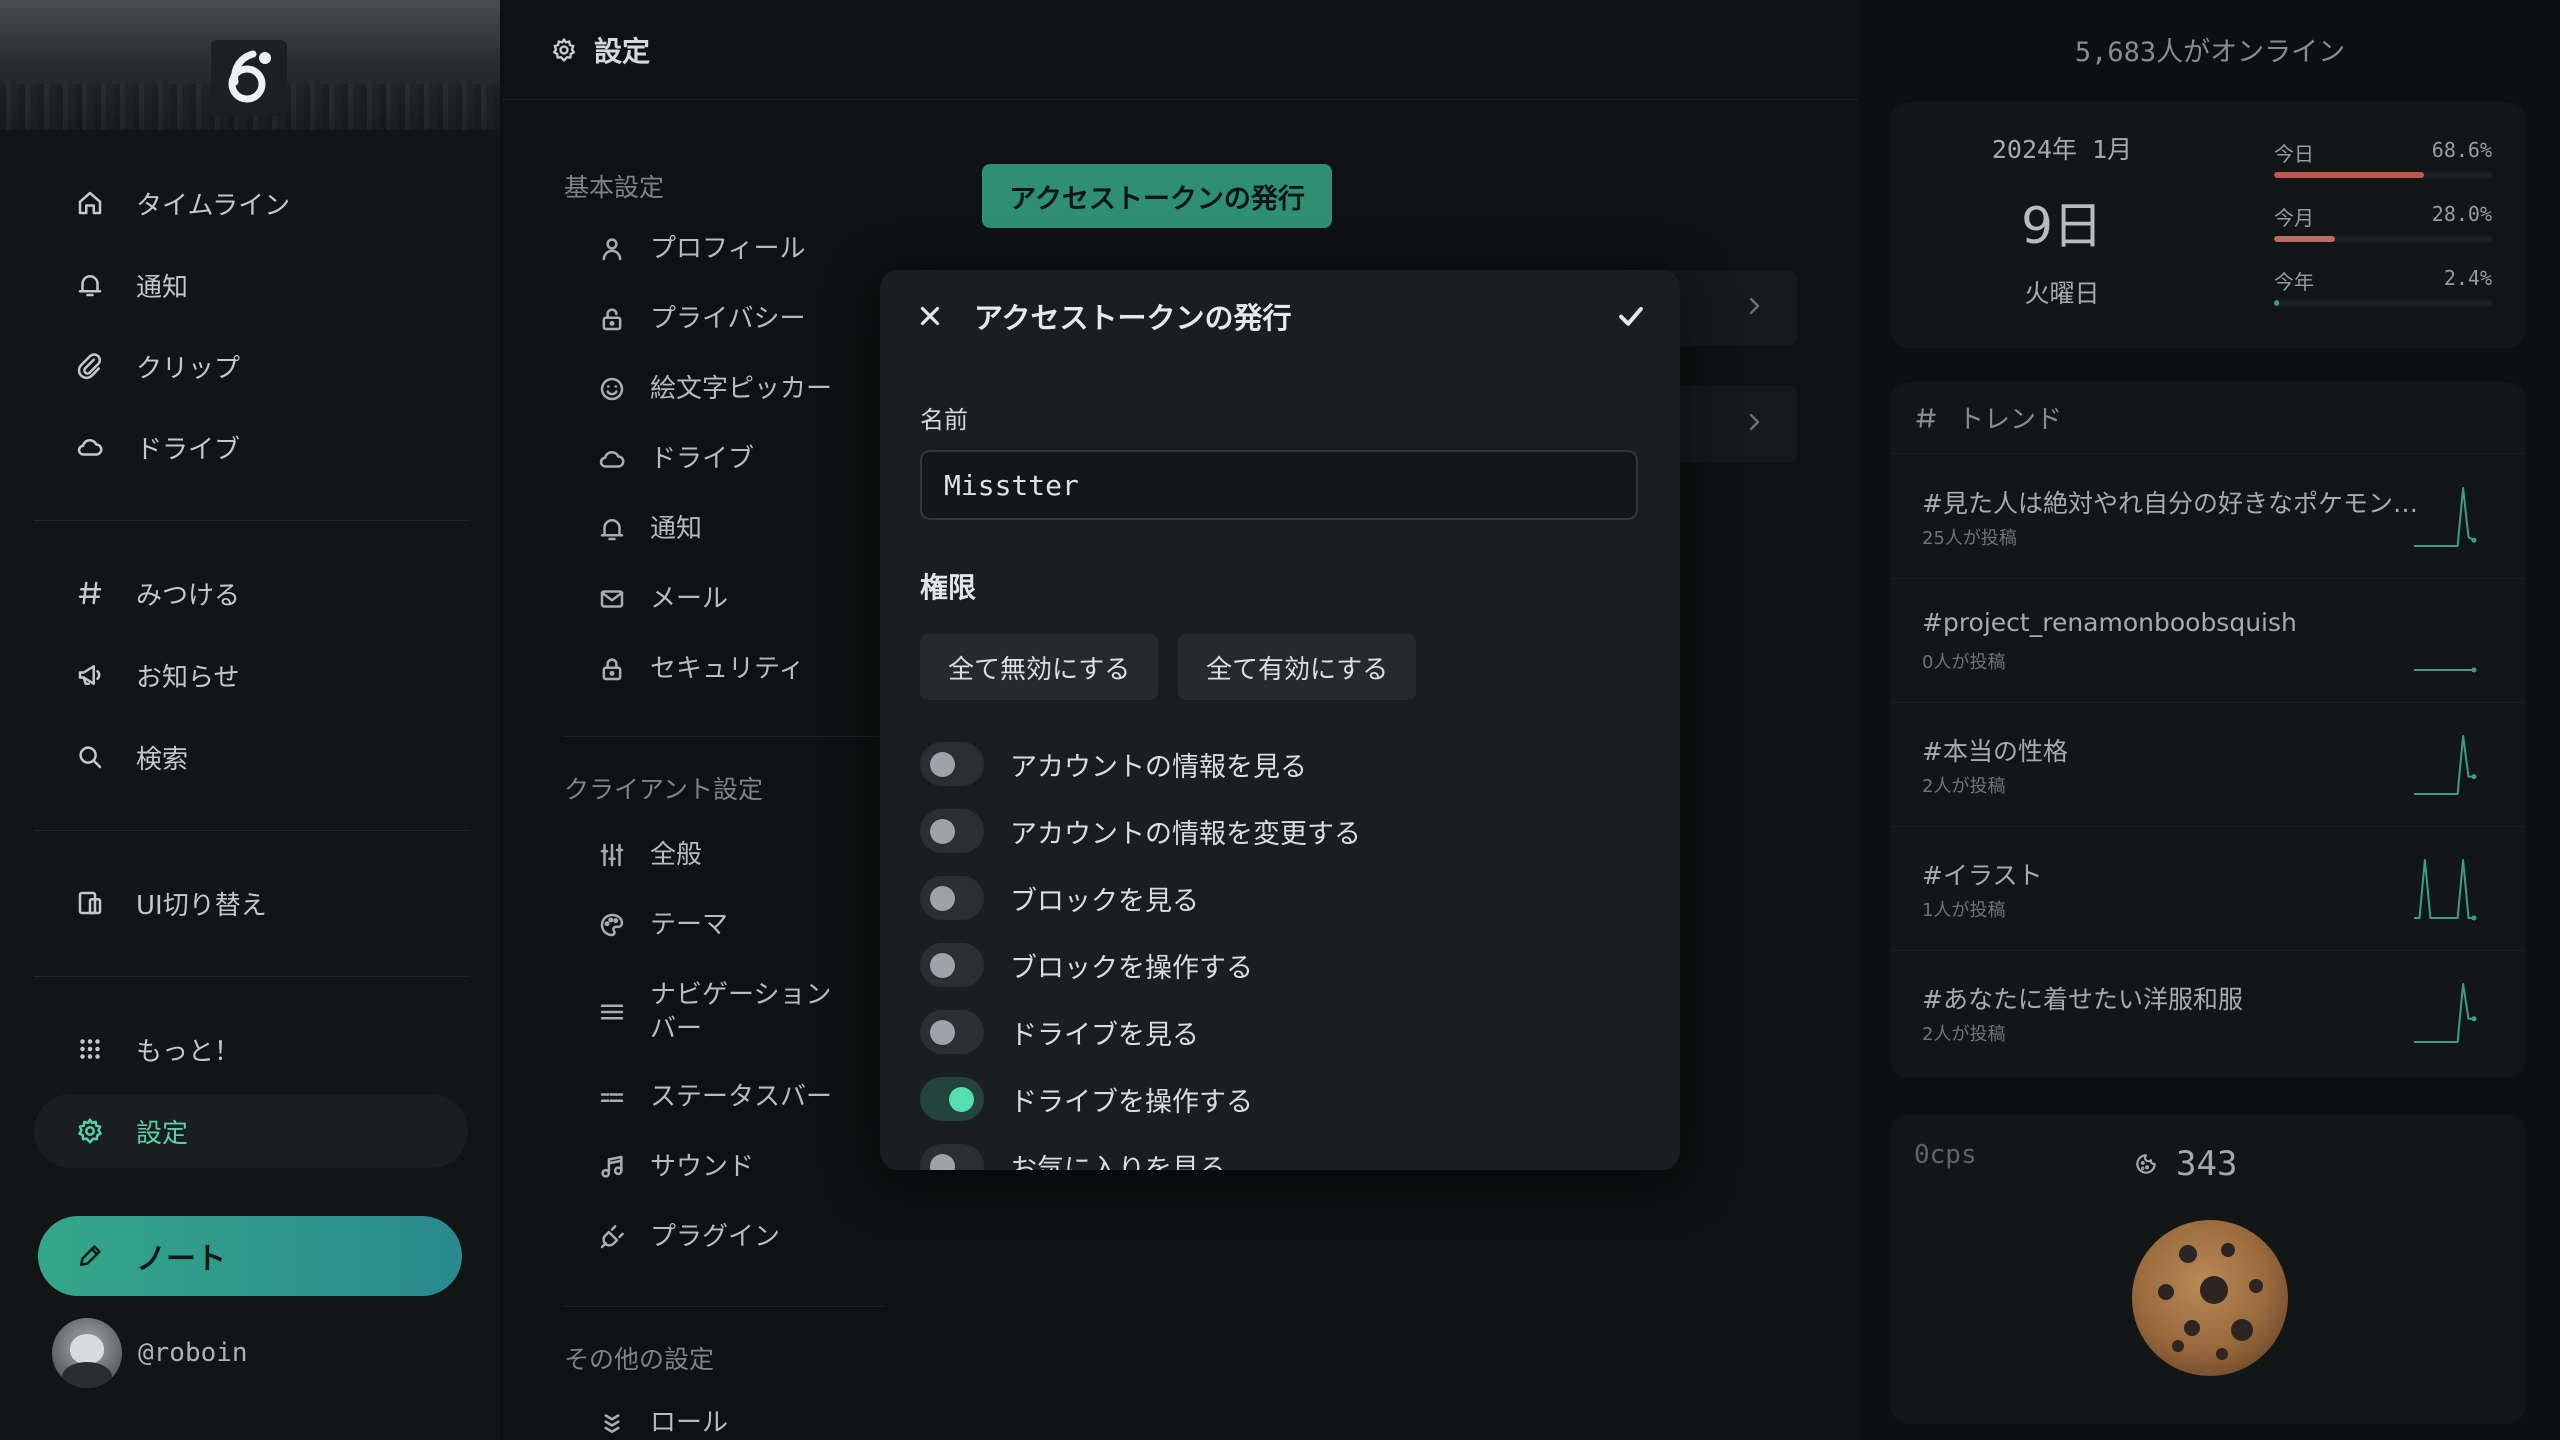  What do you see at coordinates (948, 587) in the screenshot?
I see `permissions-title: 権限` at bounding box center [948, 587].